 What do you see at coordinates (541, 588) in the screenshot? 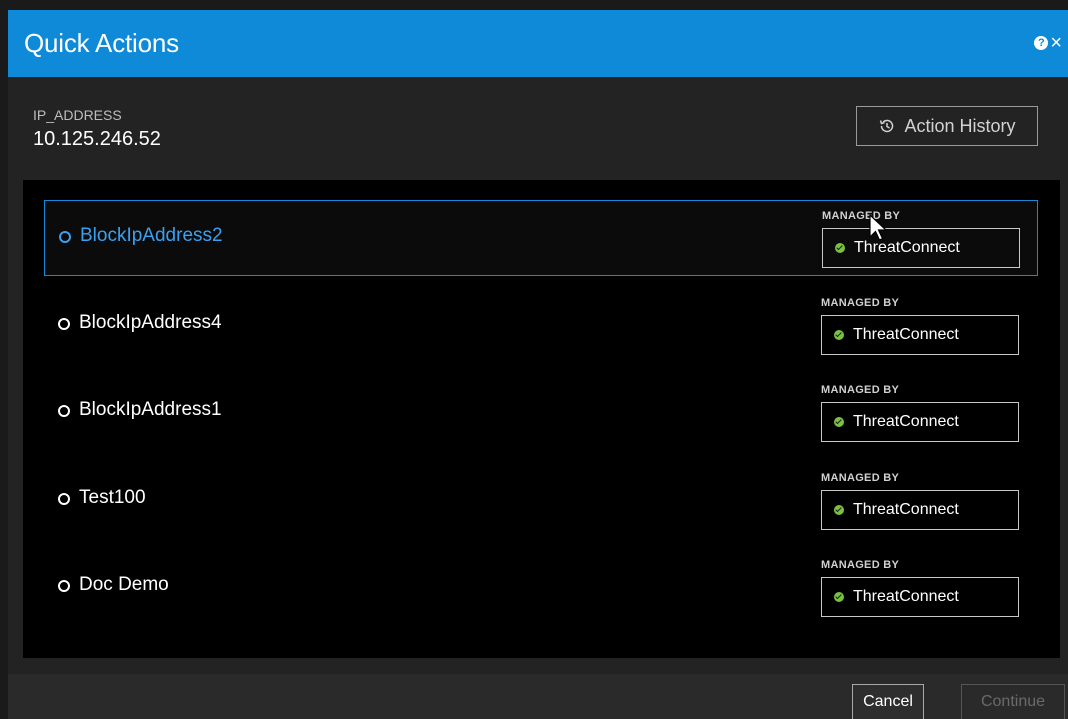
I see `action-row-doc-demo: Doc Demo MANAGED BY ThreatConnect` at bounding box center [541, 588].